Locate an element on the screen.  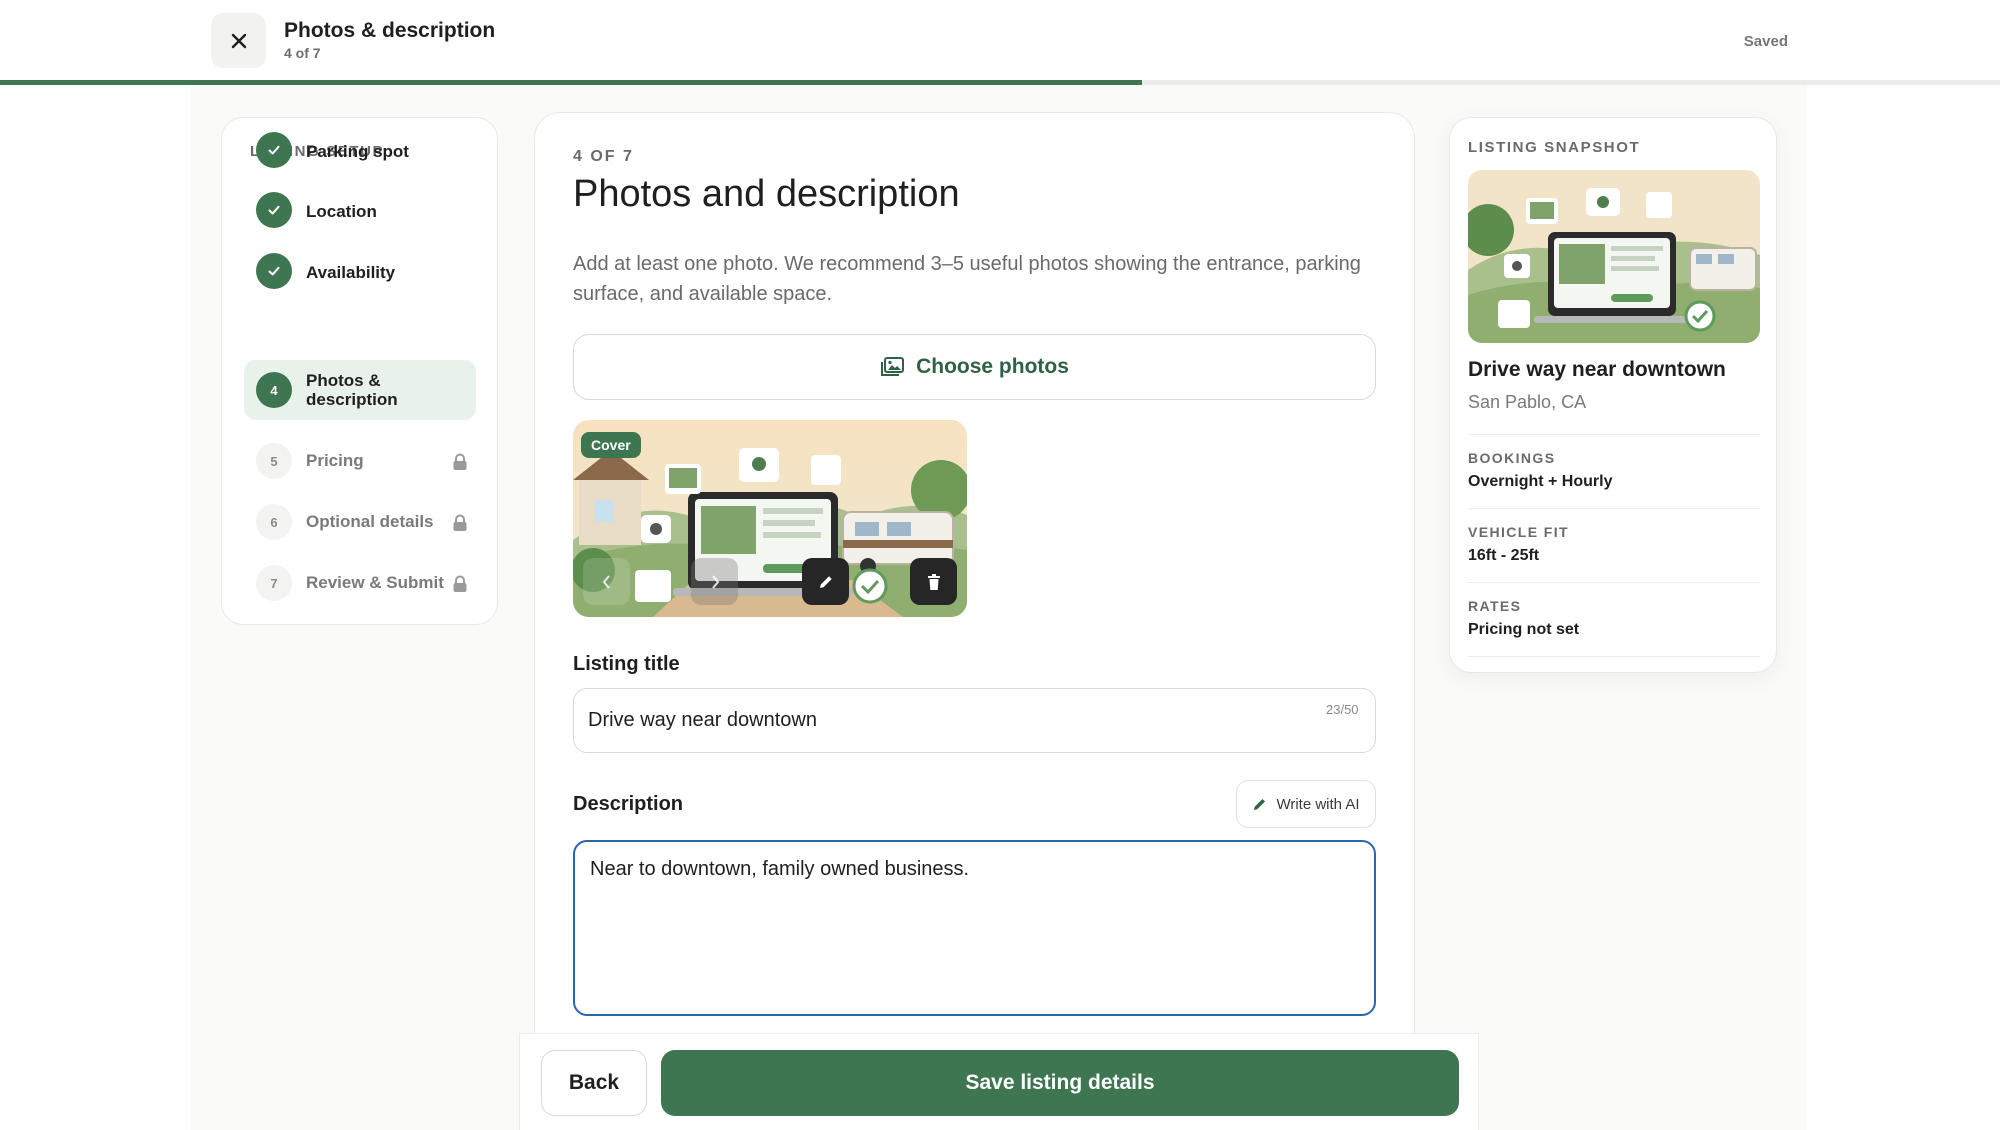
chevron-left-icon is located at coordinates (606, 581).